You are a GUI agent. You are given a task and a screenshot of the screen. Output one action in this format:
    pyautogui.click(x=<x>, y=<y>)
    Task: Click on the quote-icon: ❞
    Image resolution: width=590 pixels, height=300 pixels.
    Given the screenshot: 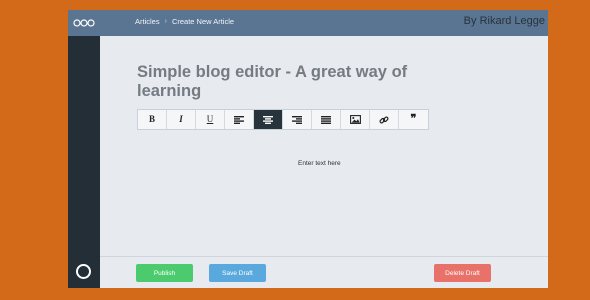 What is the action you would take?
    pyautogui.click(x=413, y=119)
    